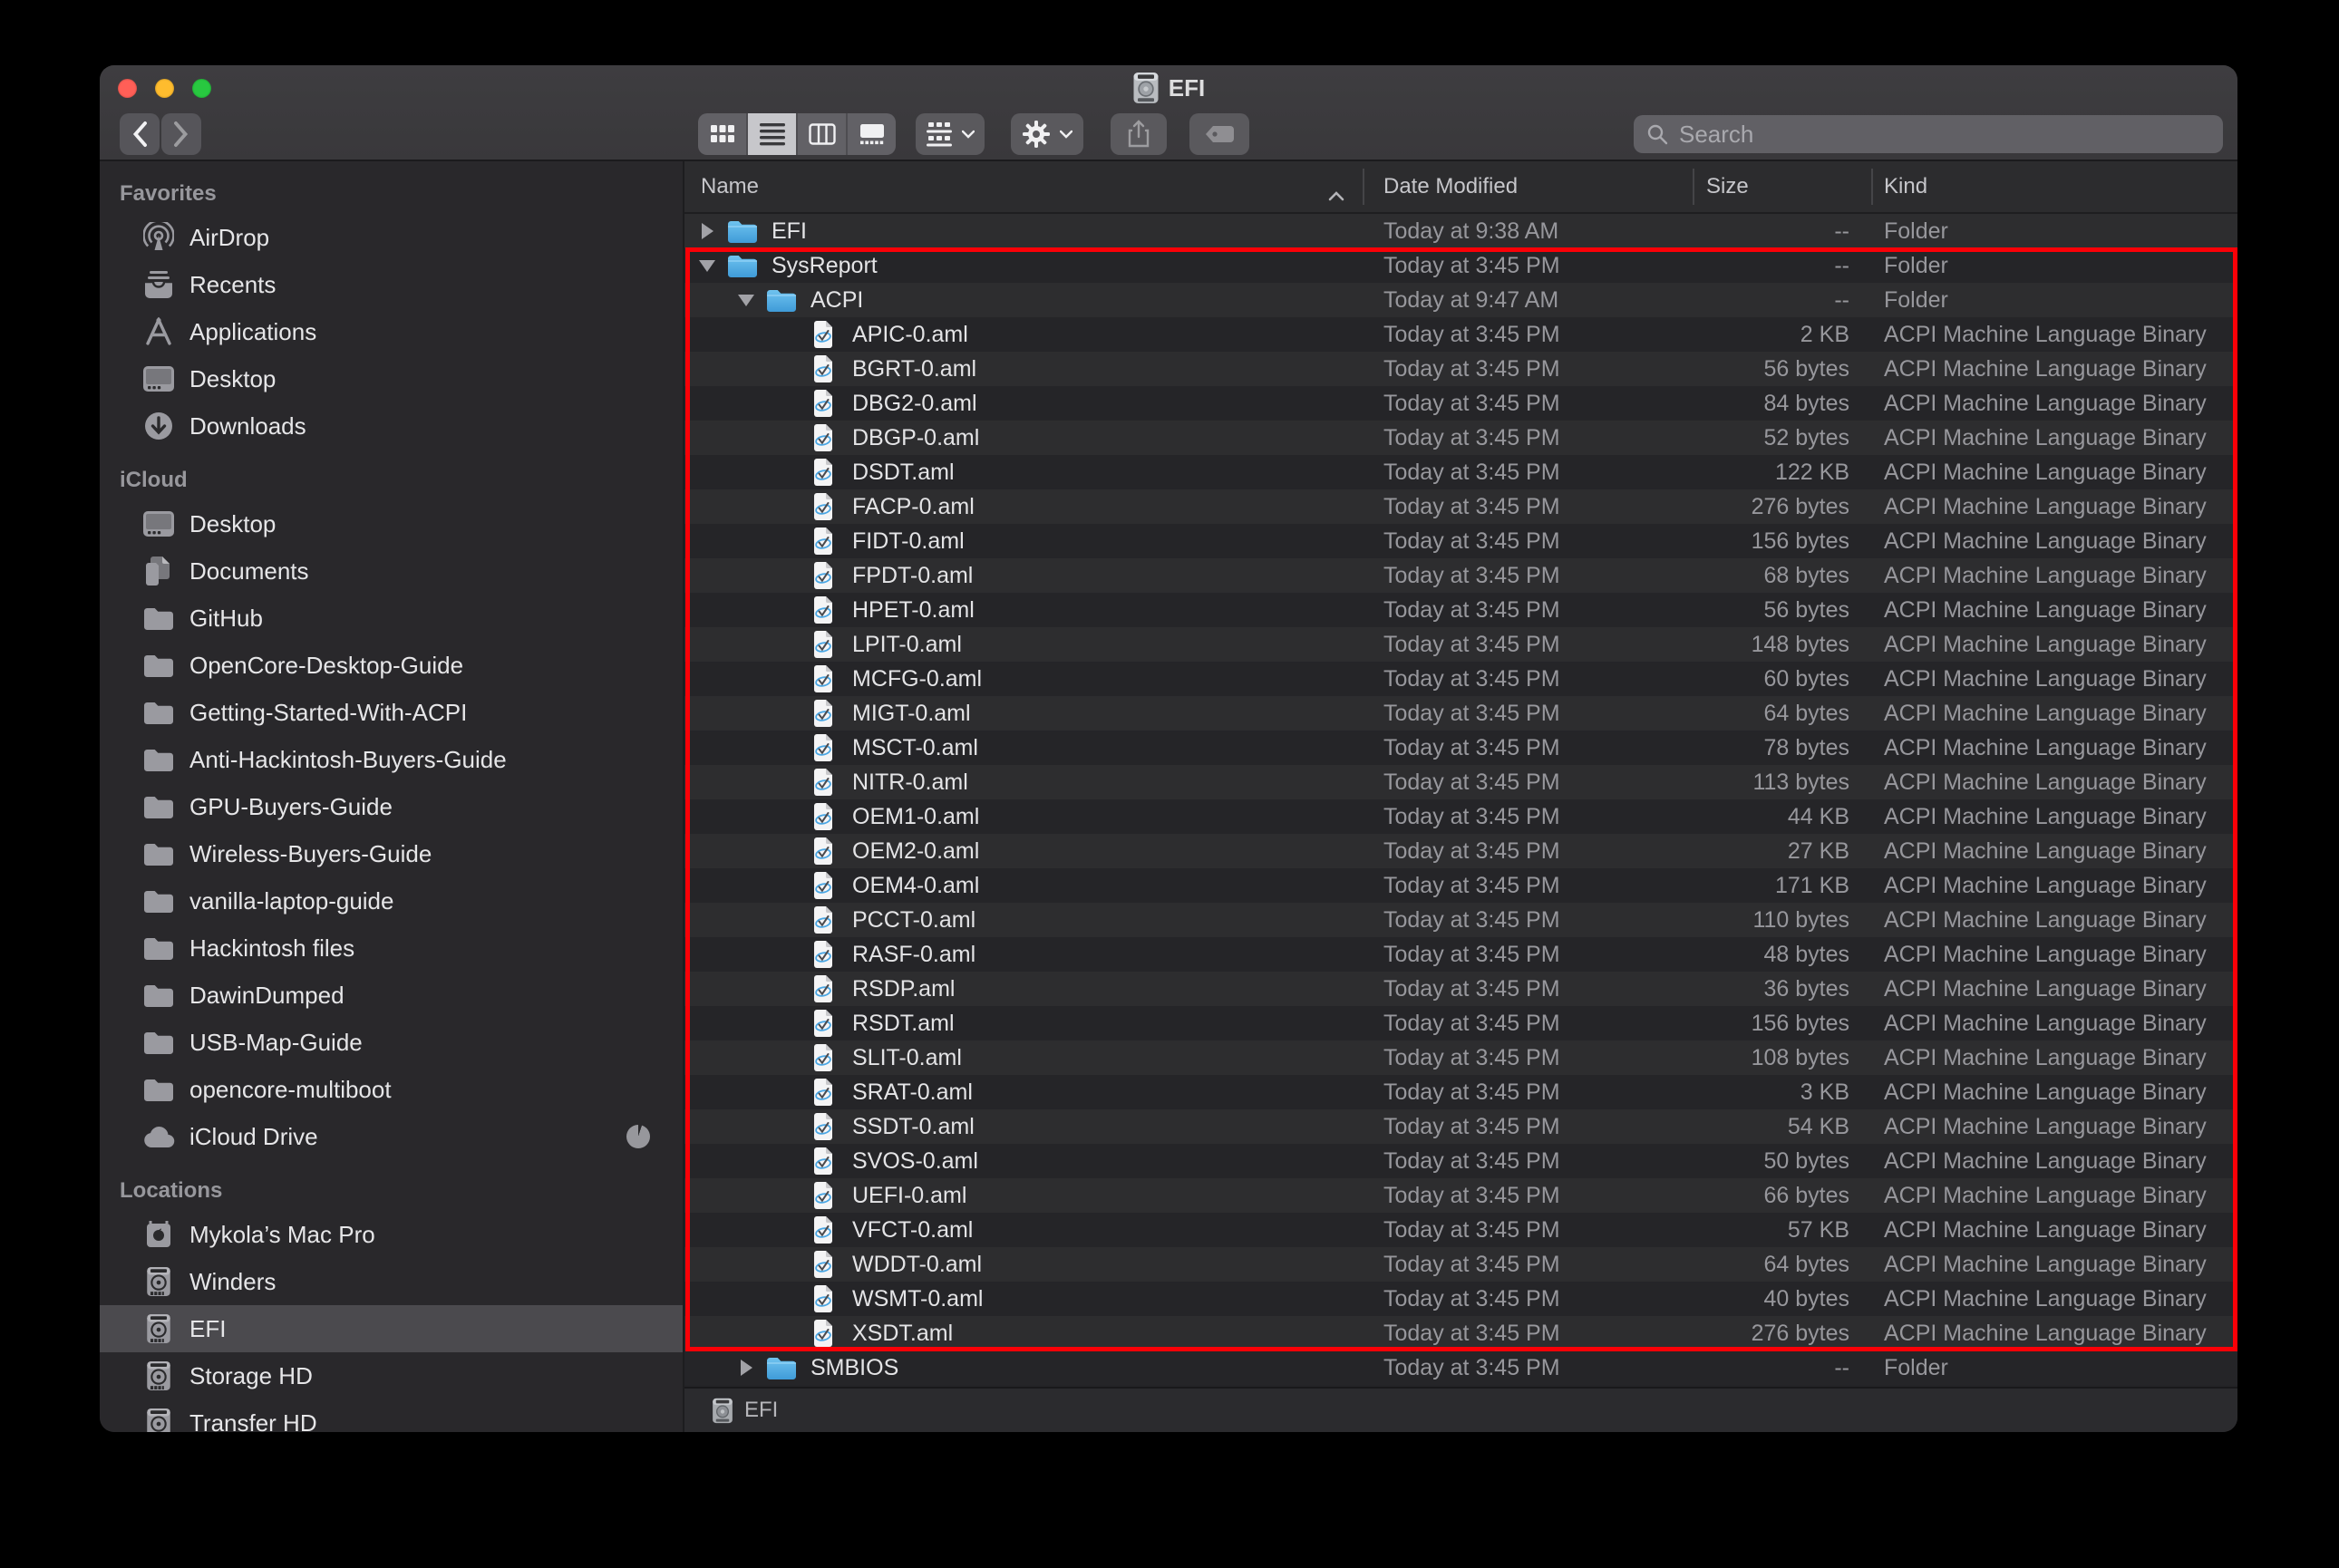 This screenshot has width=2339, height=1568. What do you see at coordinates (391, 571) in the screenshot?
I see `sidebar-item-documents: Documents` at bounding box center [391, 571].